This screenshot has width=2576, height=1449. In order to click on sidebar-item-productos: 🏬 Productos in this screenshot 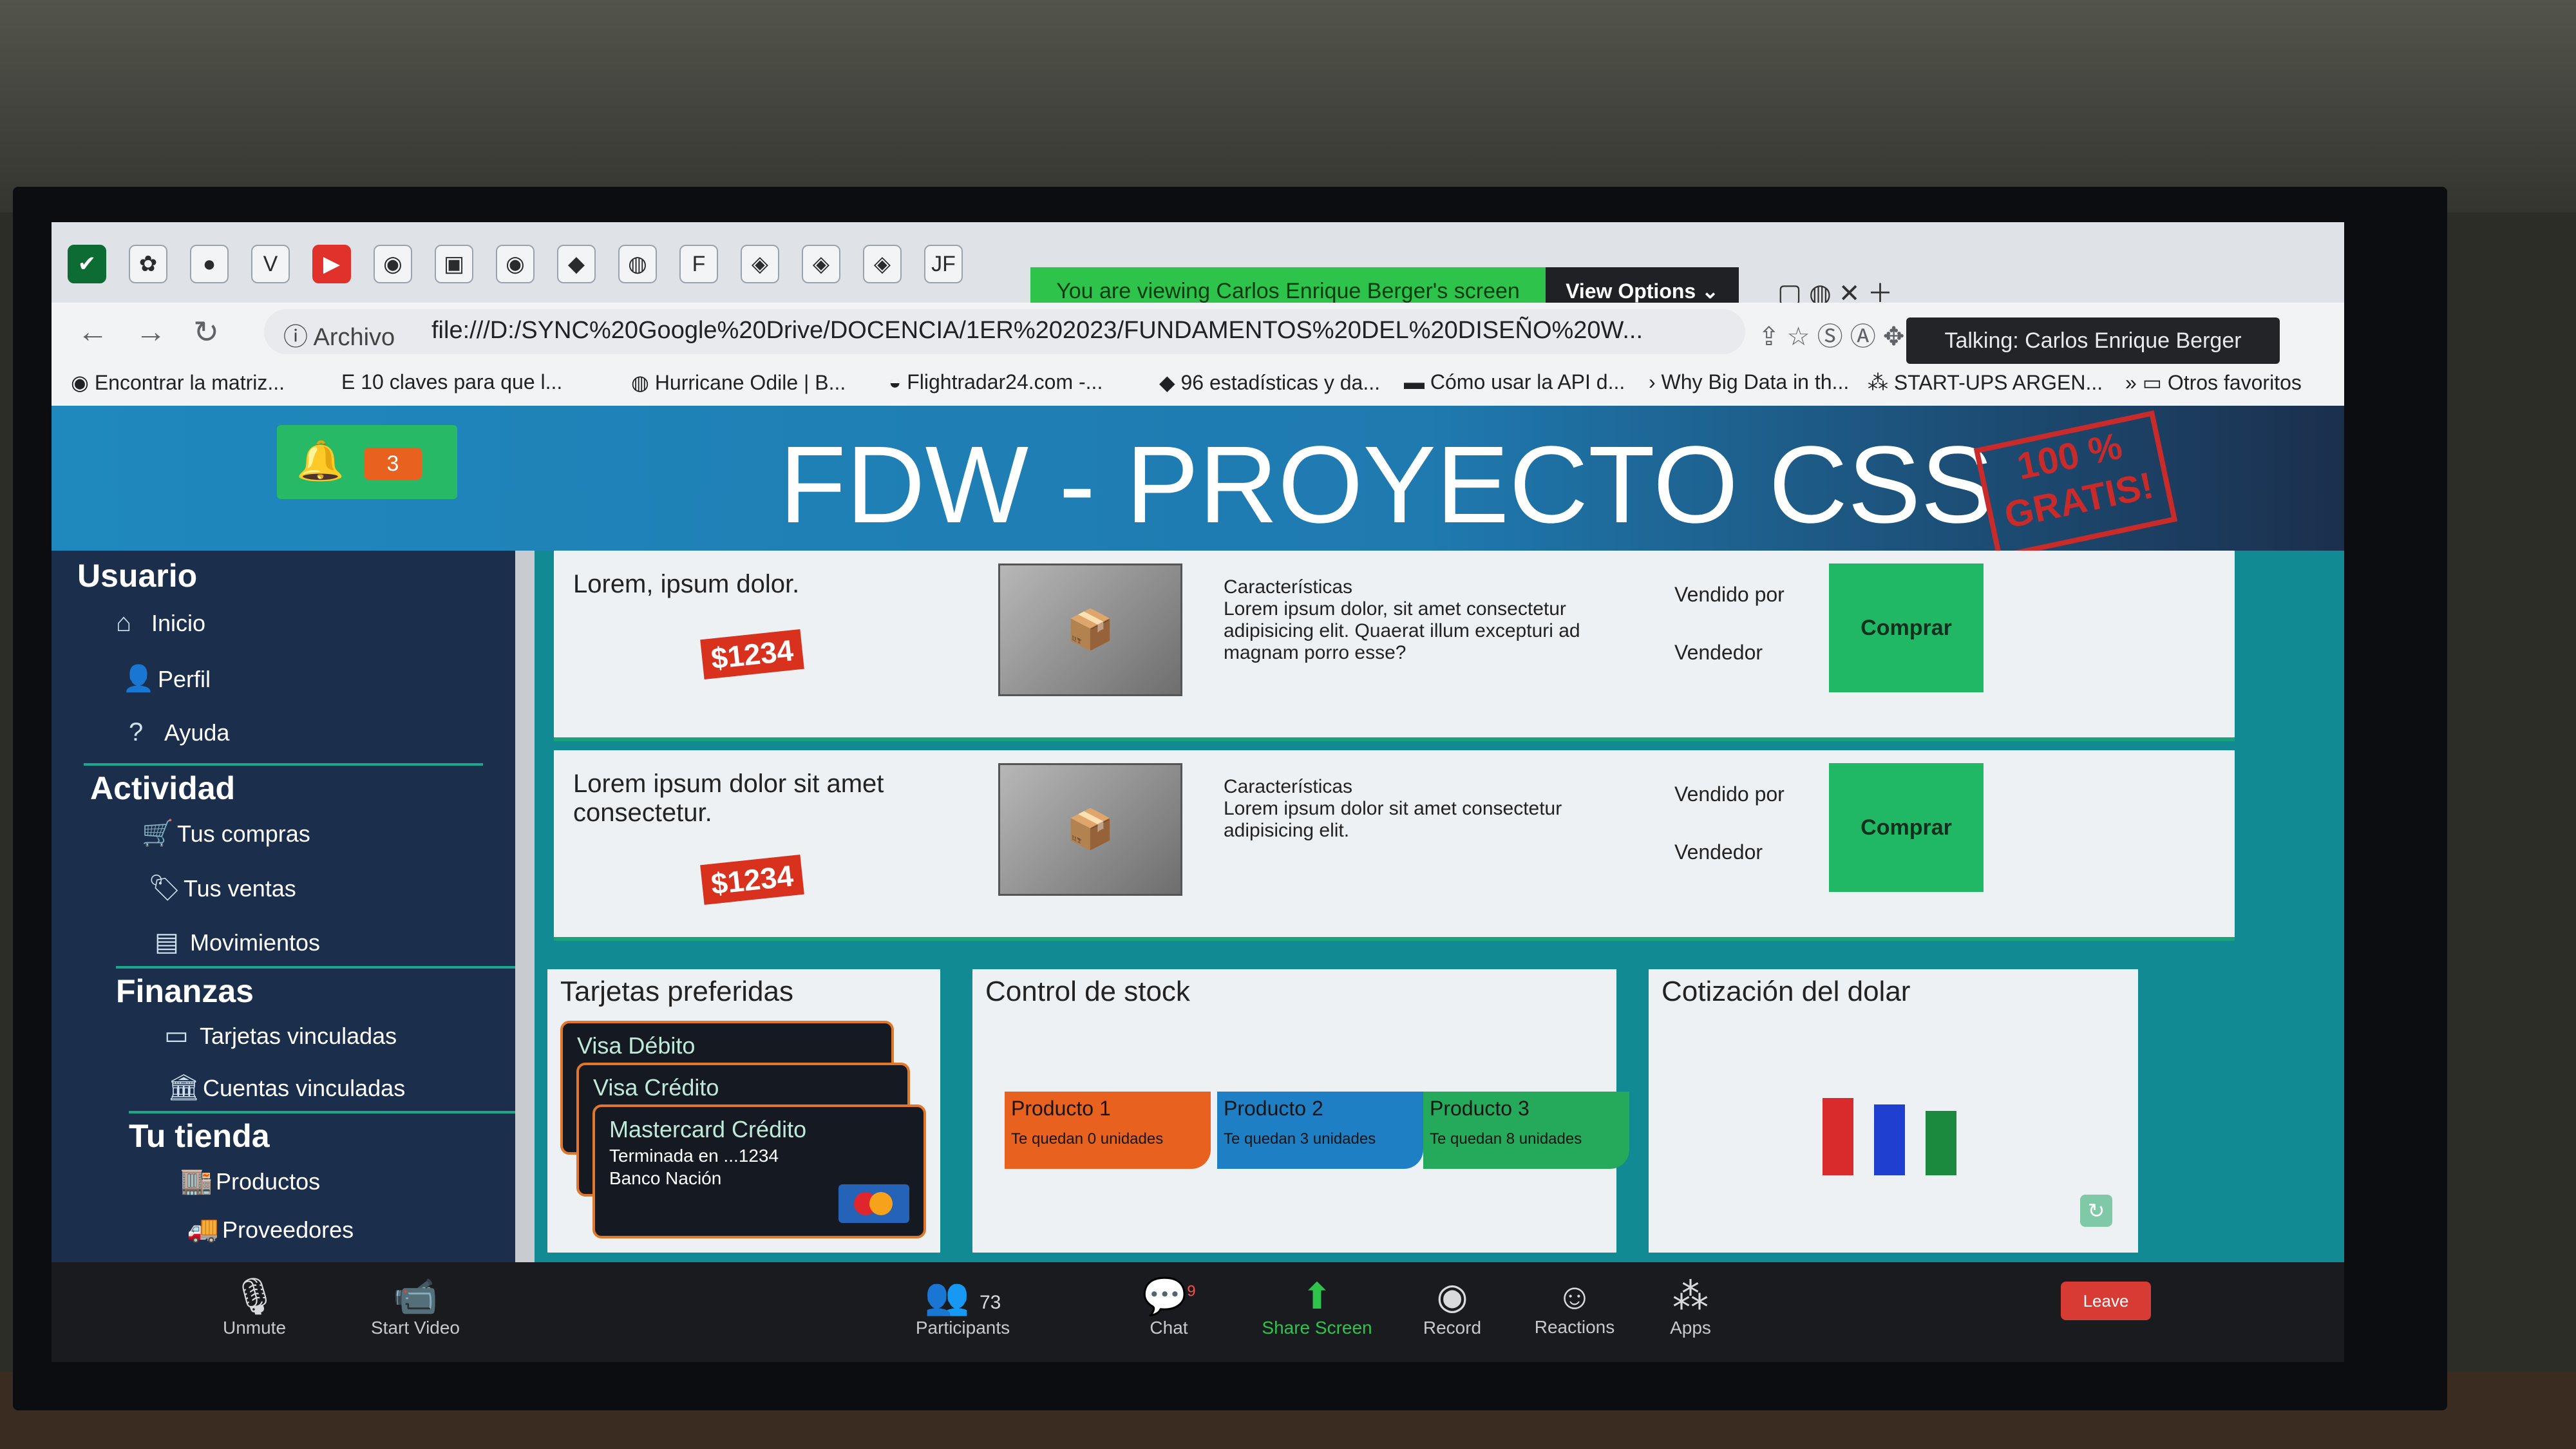, I will do `click(250, 1181)`.